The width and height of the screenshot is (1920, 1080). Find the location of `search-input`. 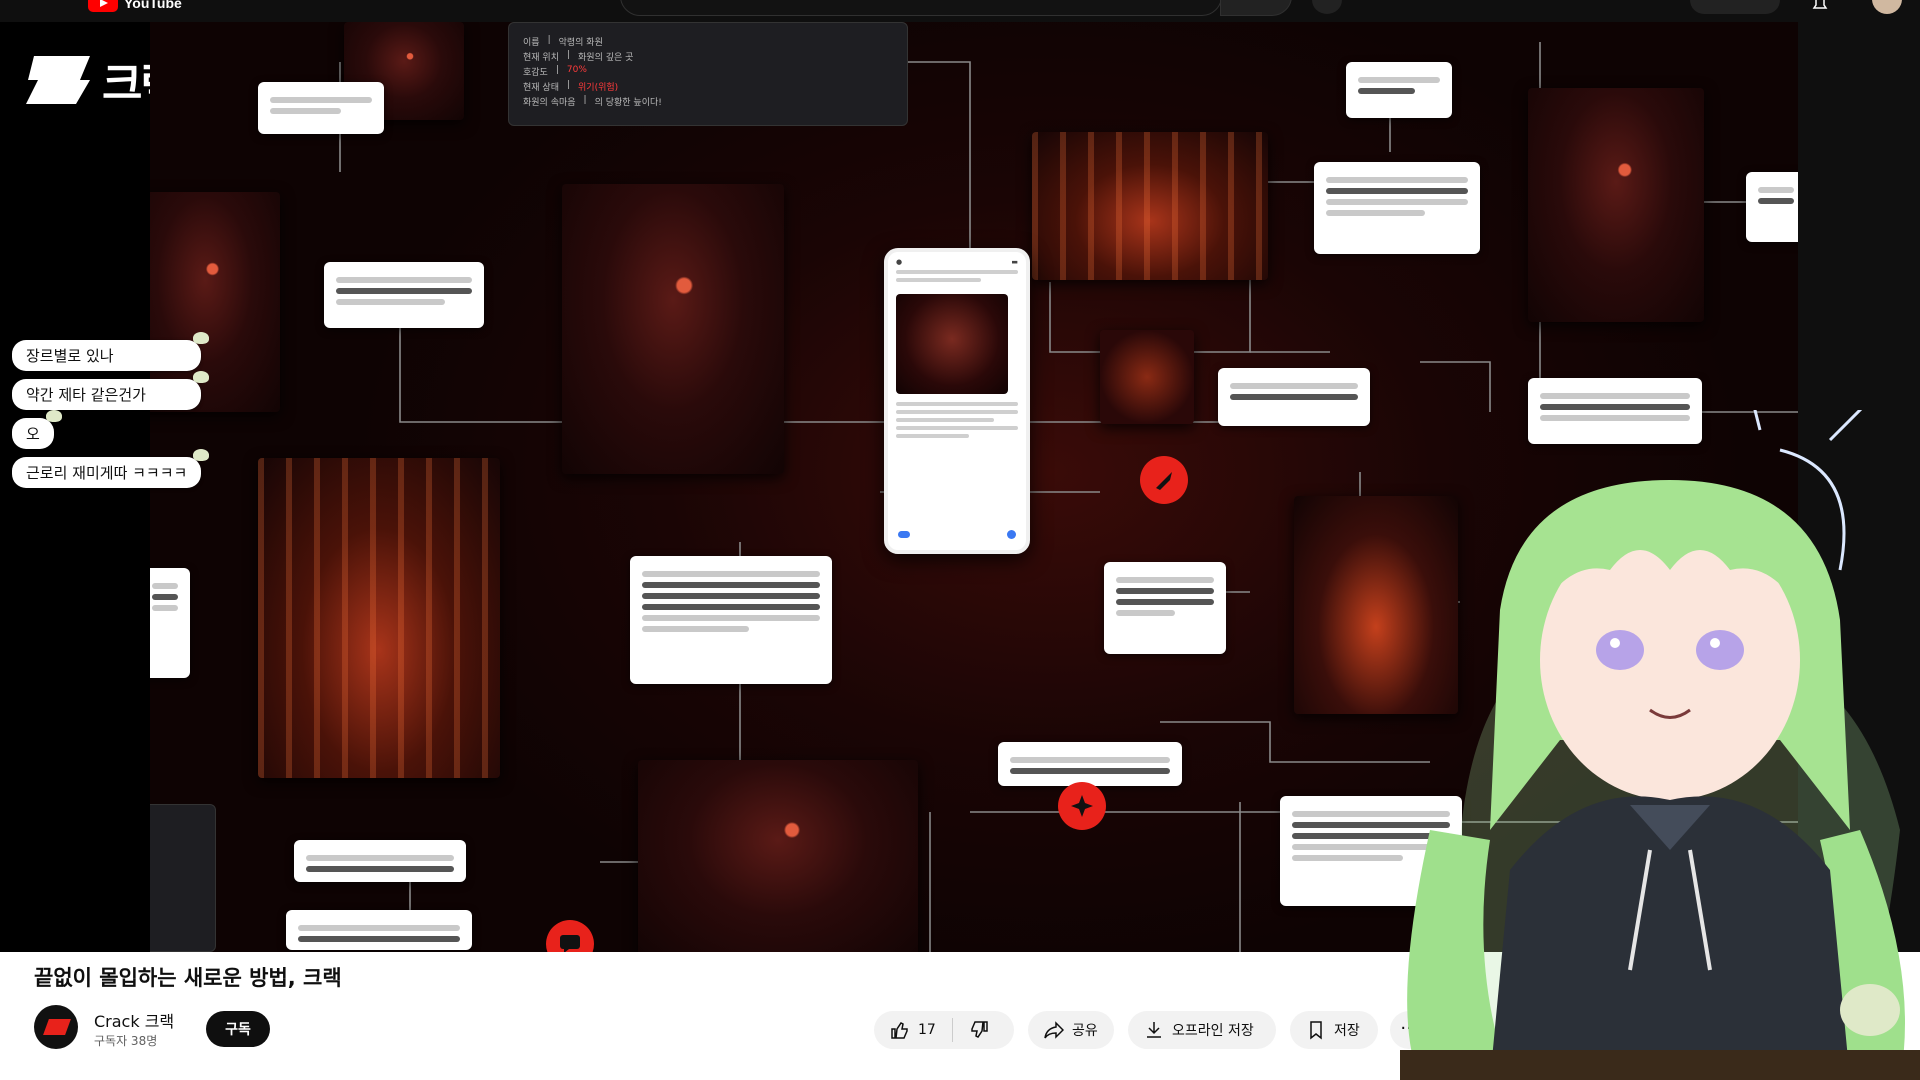

search-input is located at coordinates (921, 8).